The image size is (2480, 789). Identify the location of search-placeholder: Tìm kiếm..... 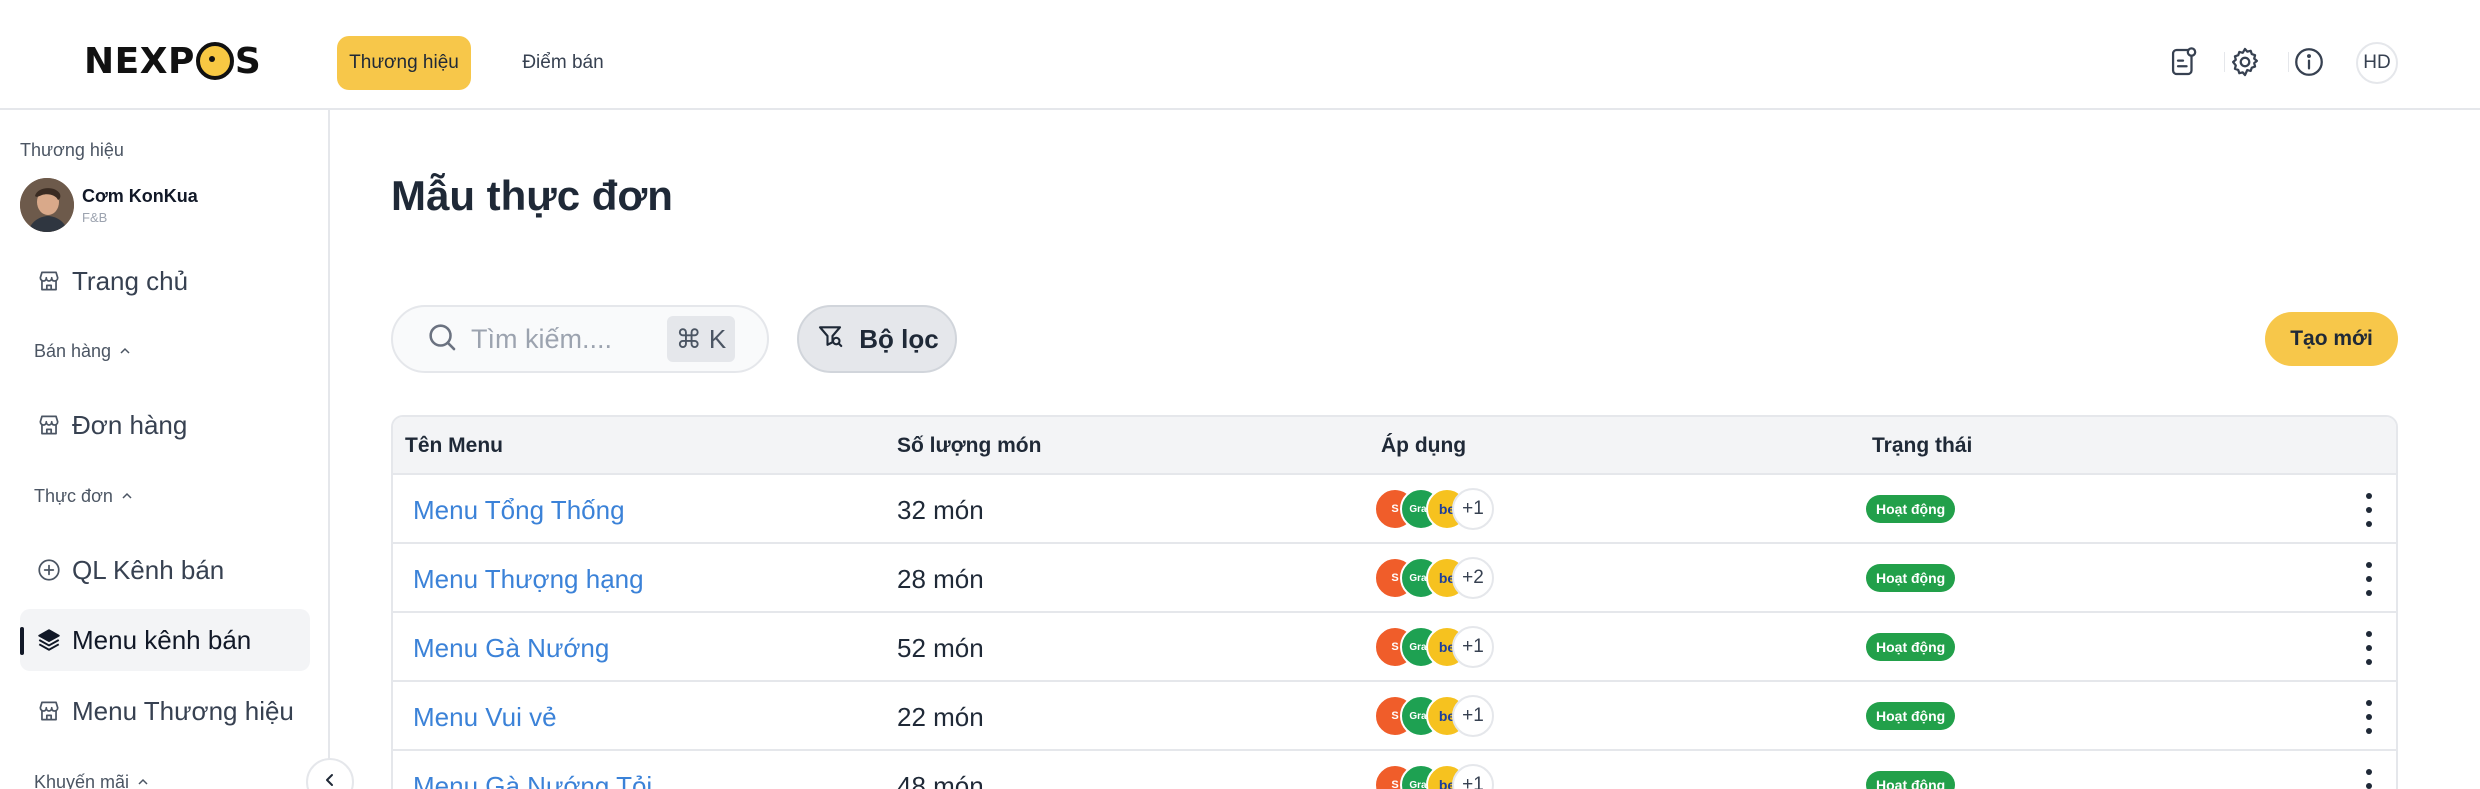
(541, 338).